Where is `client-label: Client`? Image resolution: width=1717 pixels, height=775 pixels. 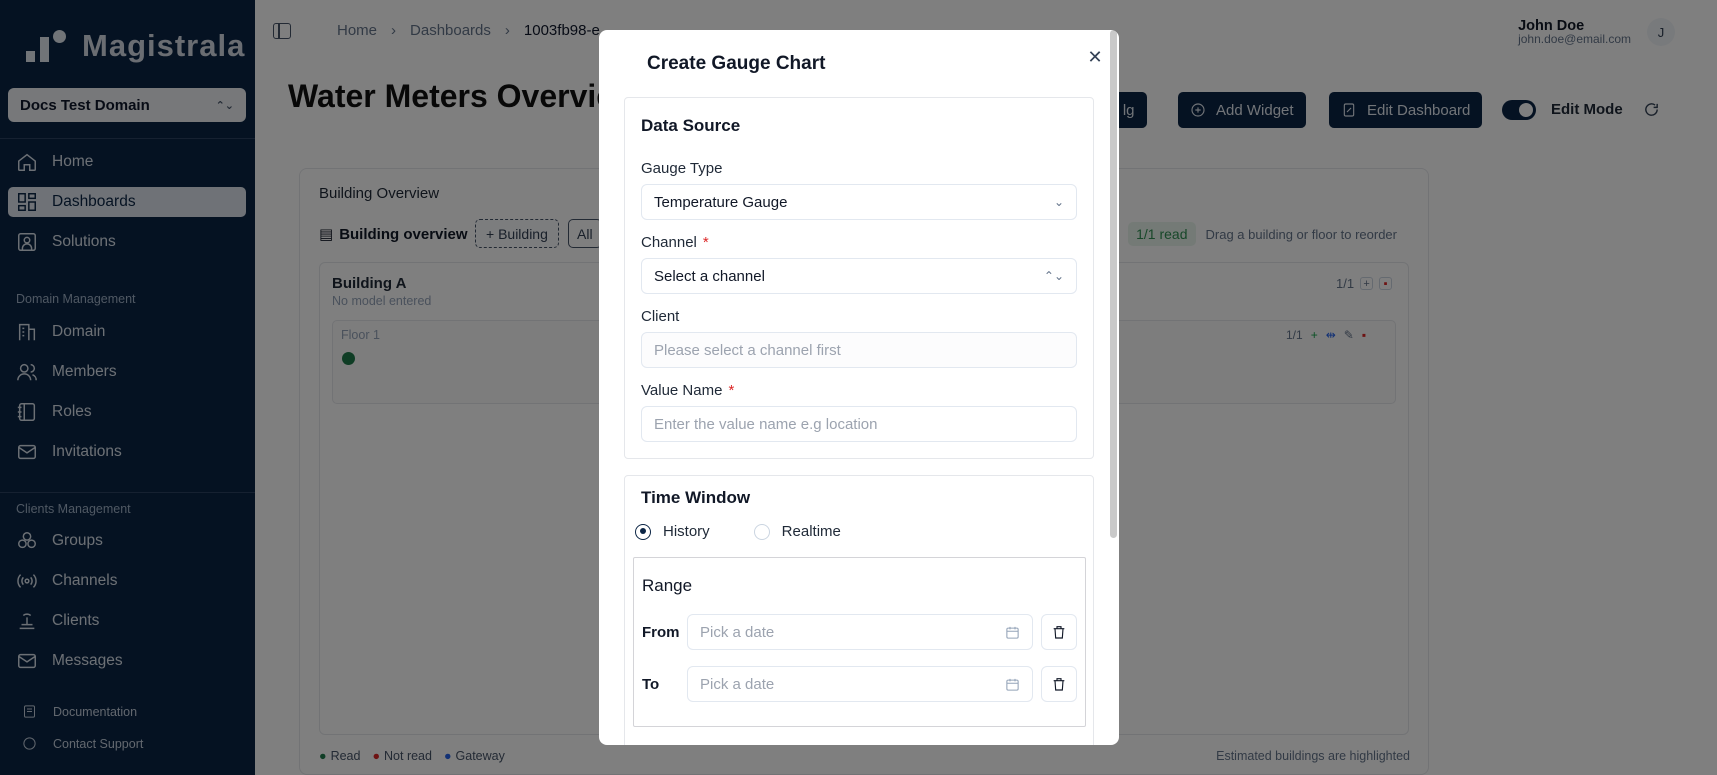
client-label: Client is located at coordinates (660, 316).